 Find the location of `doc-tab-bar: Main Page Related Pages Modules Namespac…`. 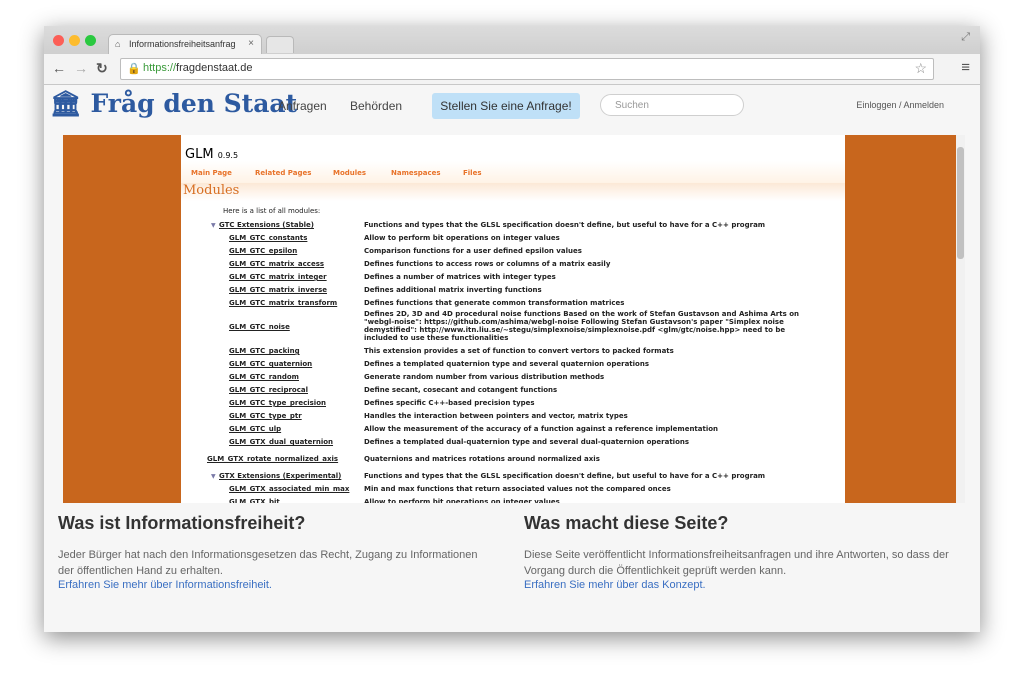

doc-tab-bar: Main Page Related Pages Modules Namespac… is located at coordinates (513, 172).